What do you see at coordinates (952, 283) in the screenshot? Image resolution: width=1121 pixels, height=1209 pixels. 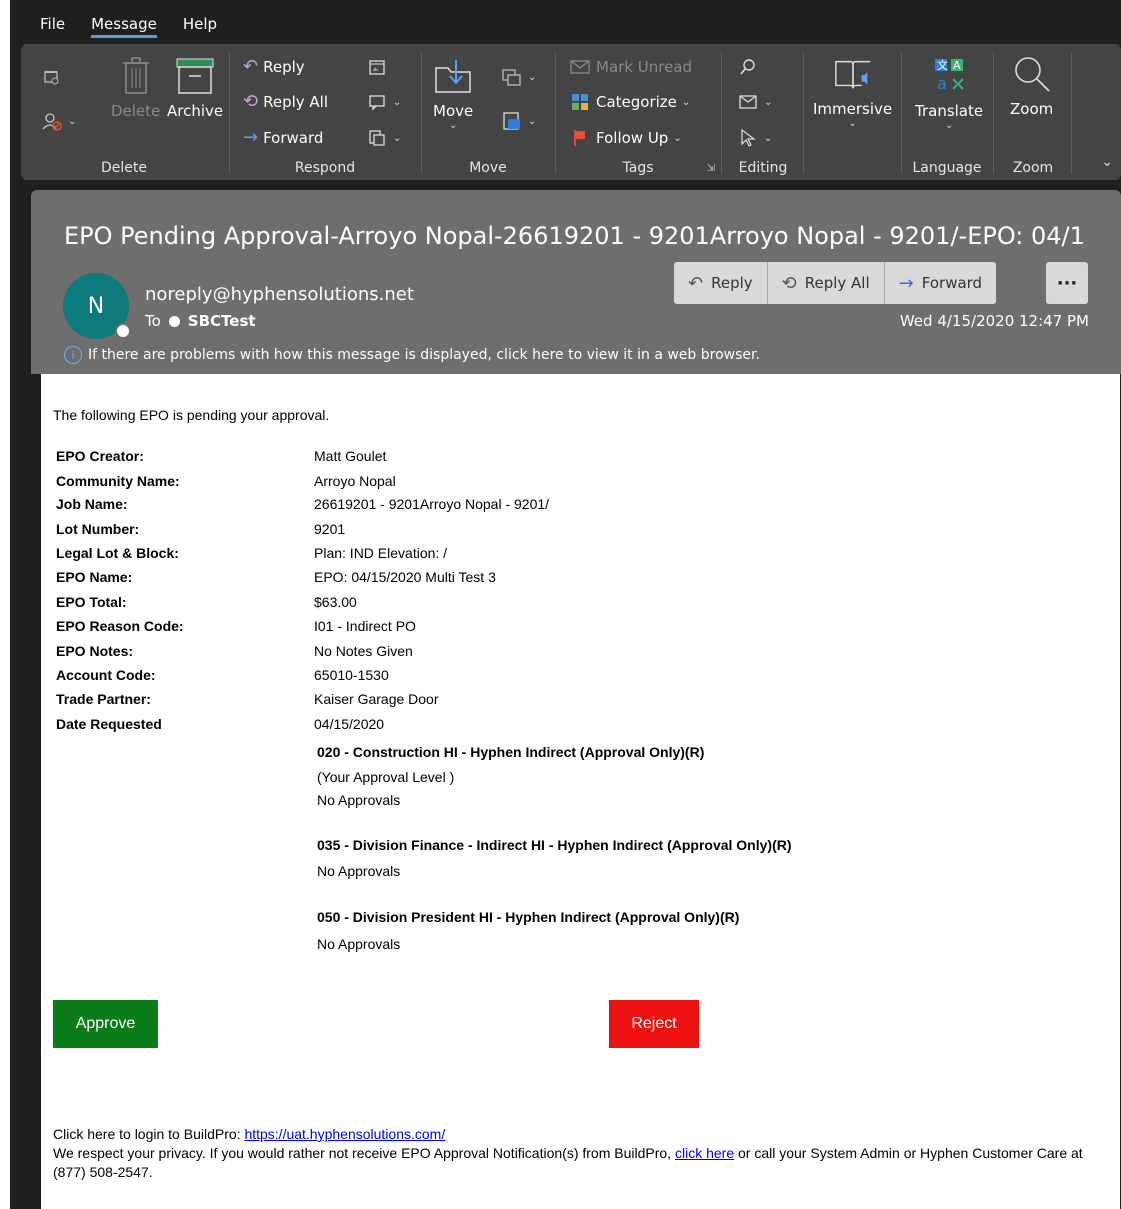 I see `forward-label: Forward` at bounding box center [952, 283].